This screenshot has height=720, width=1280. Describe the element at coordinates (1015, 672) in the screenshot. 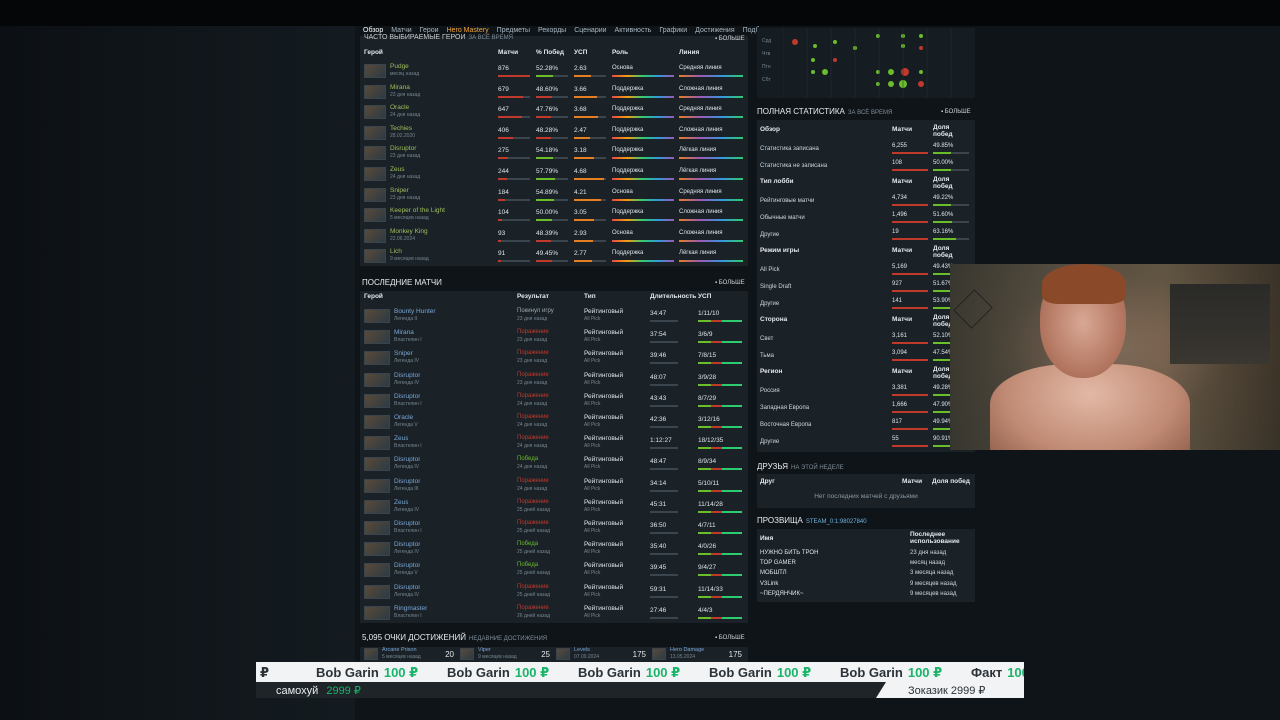

I see `ticker-amount: 100` at that location.